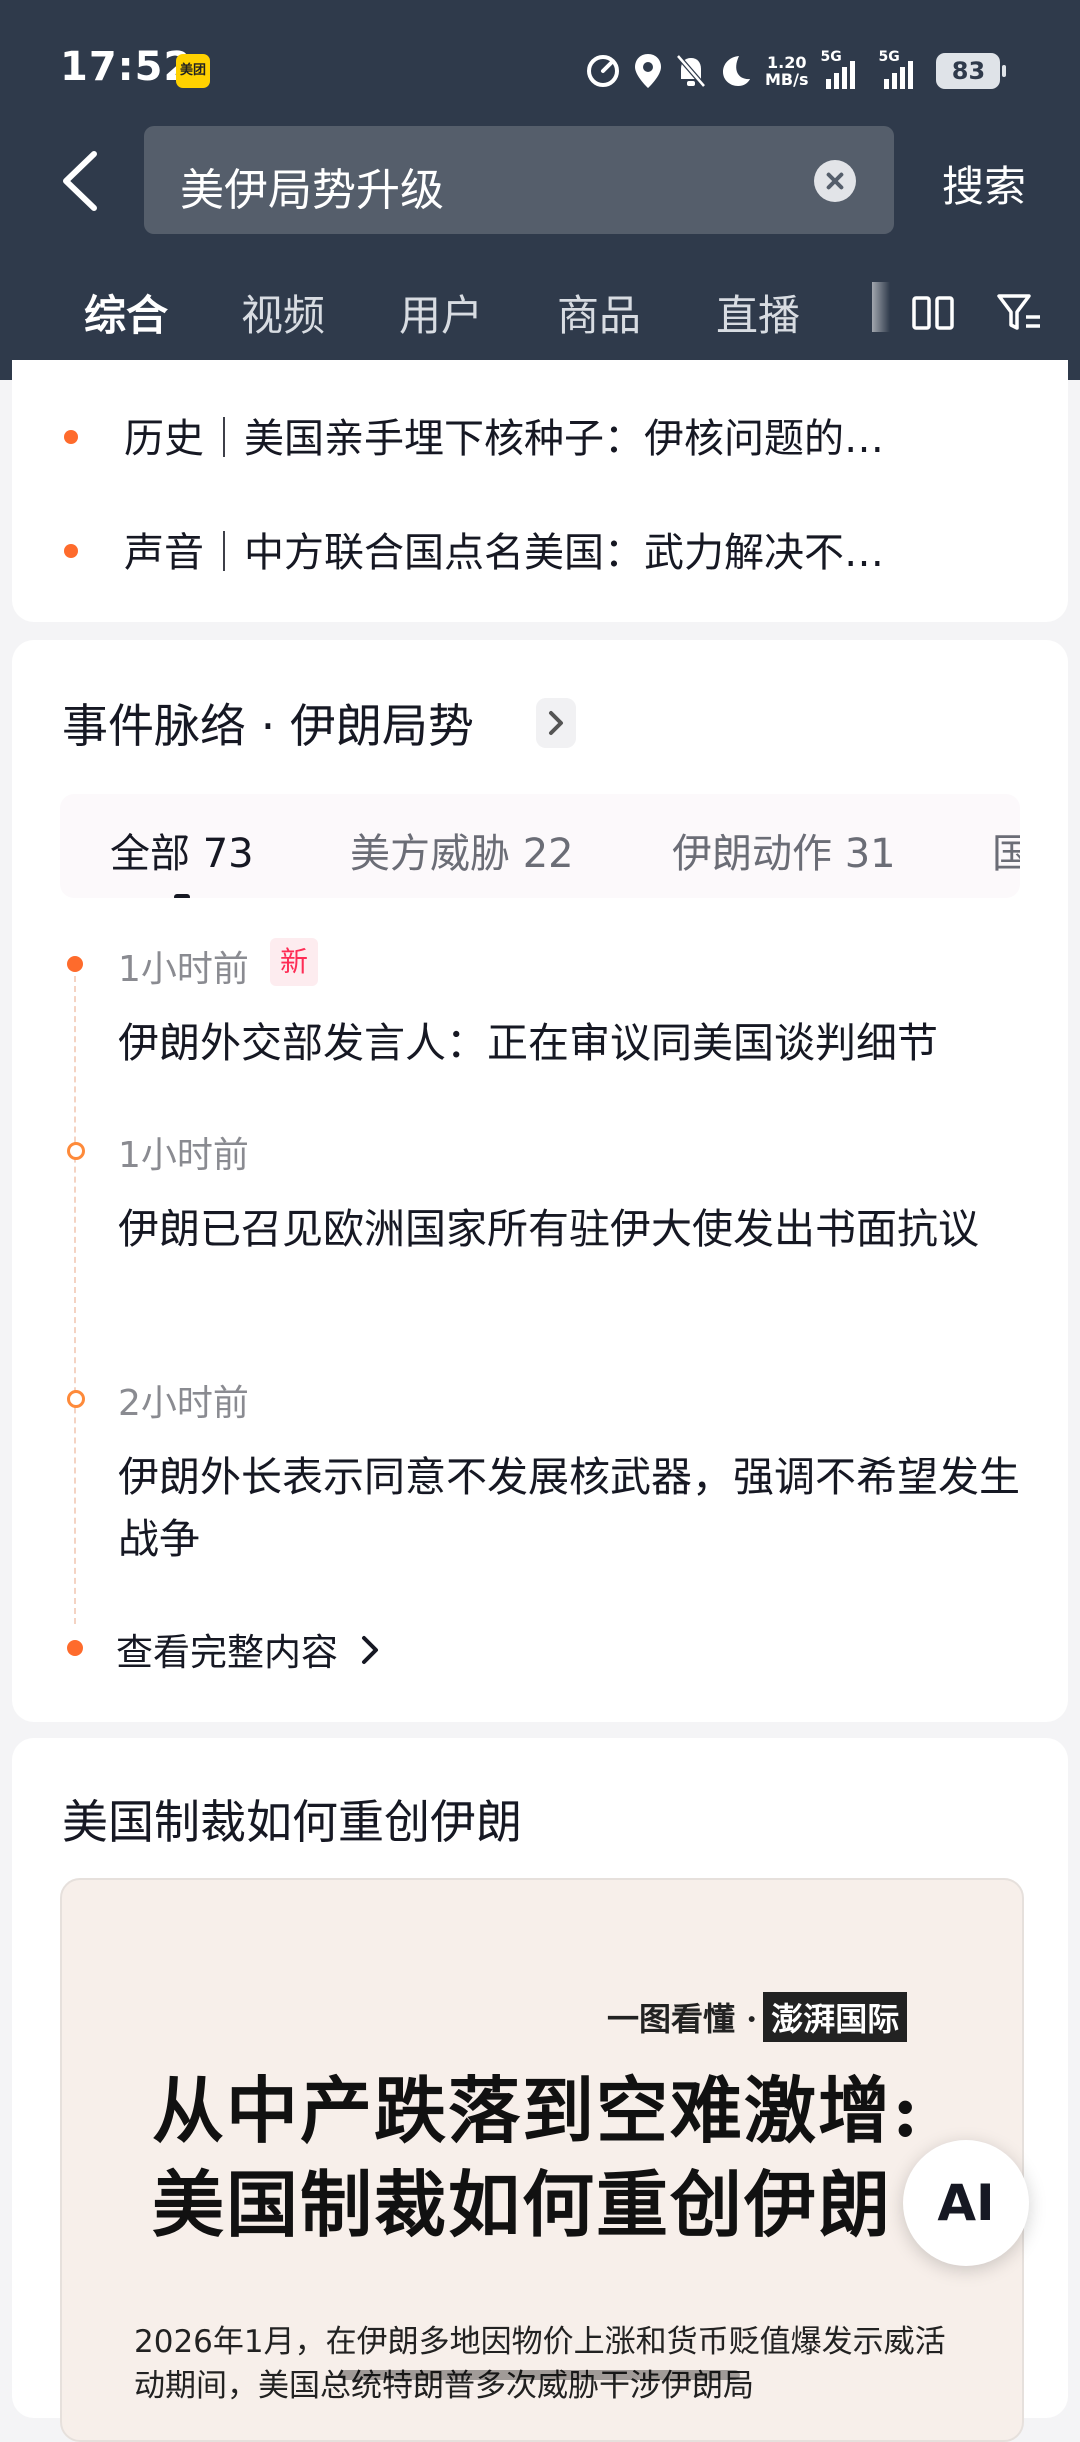 The height and width of the screenshot is (2442, 1080). I want to click on event-time: 2小时前, so click(183, 1403).